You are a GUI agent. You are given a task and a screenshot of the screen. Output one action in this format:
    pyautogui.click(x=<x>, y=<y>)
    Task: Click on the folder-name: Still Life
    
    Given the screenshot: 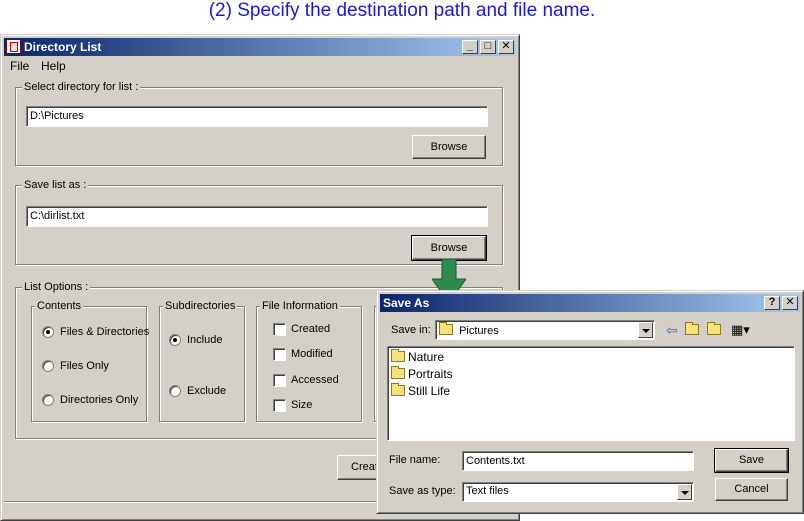 What is the action you would take?
    pyautogui.click(x=429, y=391)
    